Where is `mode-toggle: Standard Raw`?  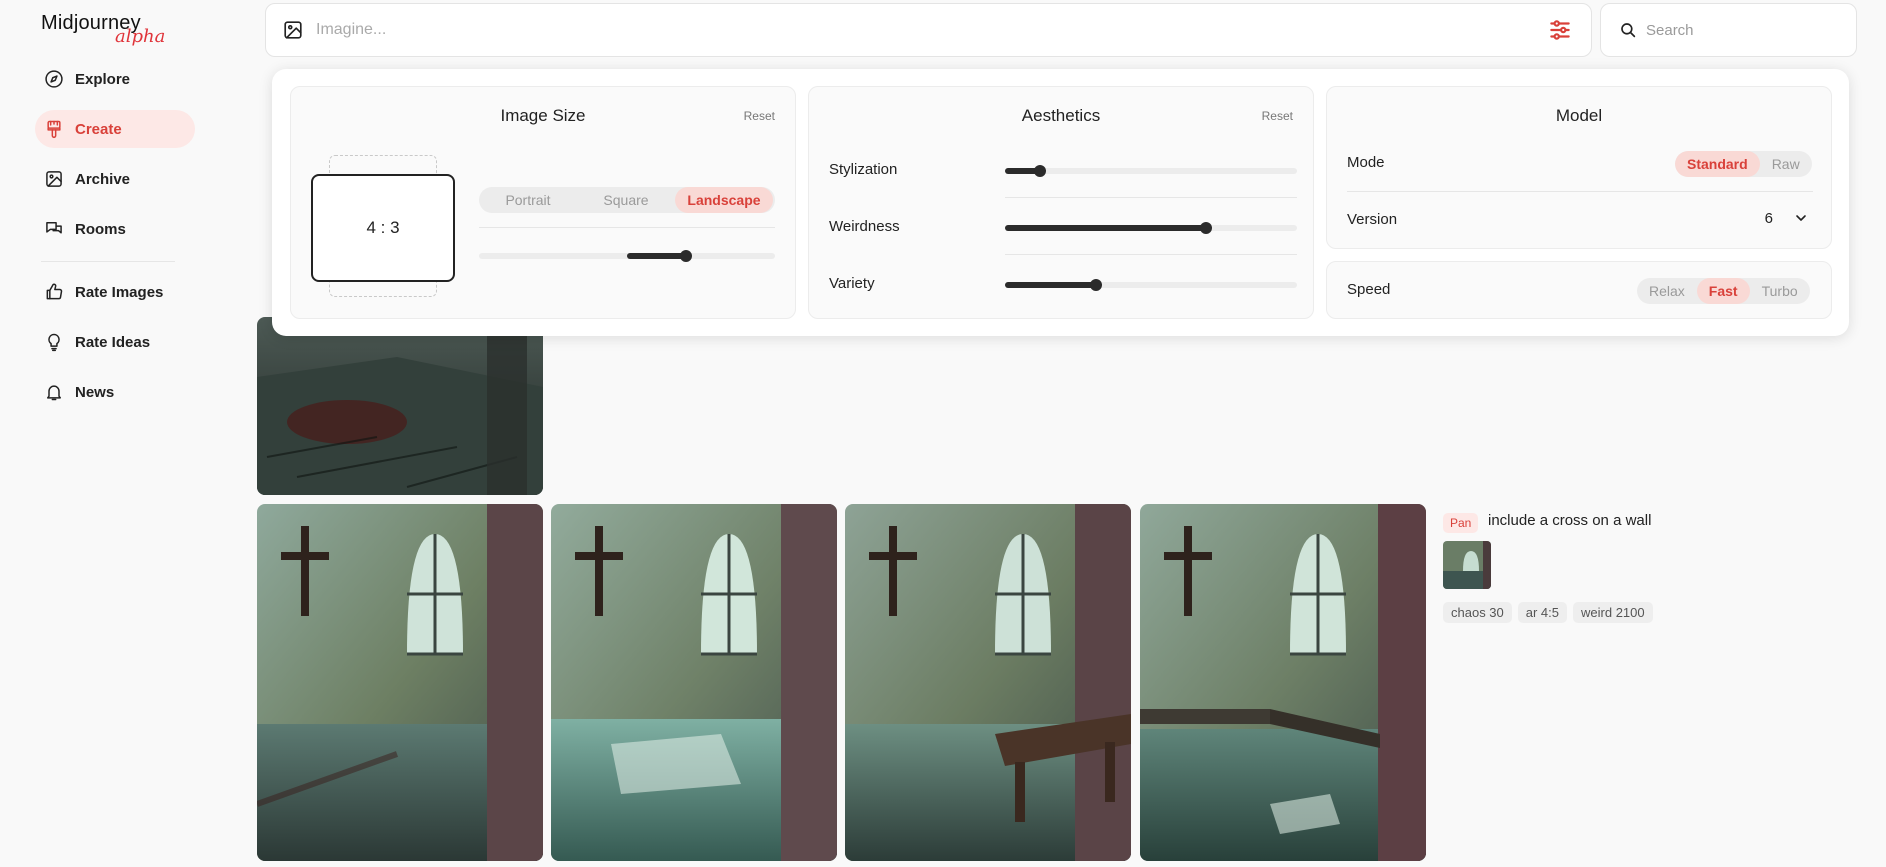 mode-toggle: Standard Raw is located at coordinates (1743, 164).